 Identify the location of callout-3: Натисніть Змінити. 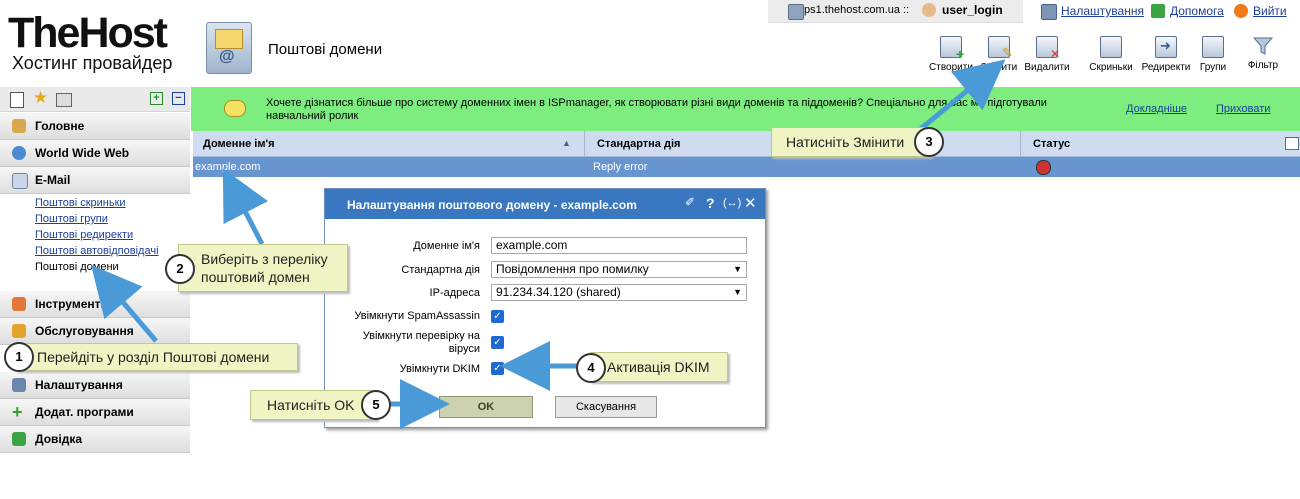
(851, 142).